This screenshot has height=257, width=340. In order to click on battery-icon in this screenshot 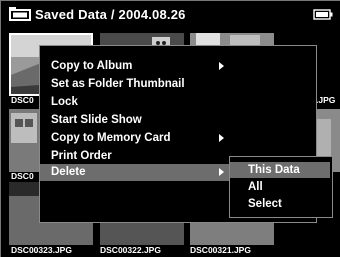, I will do `click(323, 14)`.